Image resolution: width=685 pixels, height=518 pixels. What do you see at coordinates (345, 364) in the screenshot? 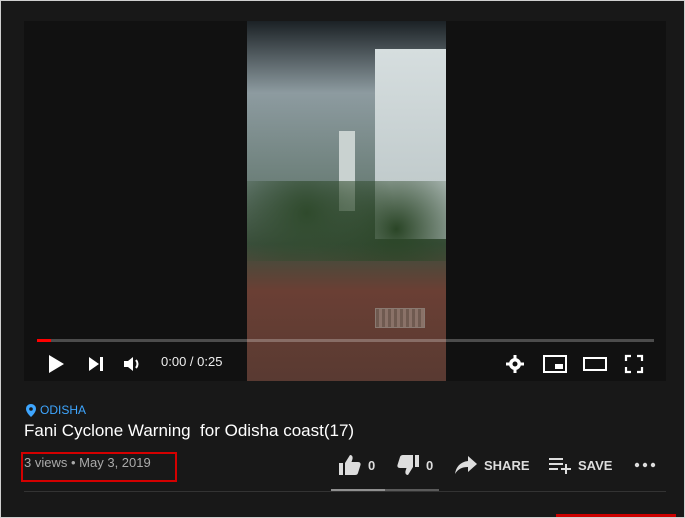
I see `player-controls: 0:00 / 0:25` at bounding box center [345, 364].